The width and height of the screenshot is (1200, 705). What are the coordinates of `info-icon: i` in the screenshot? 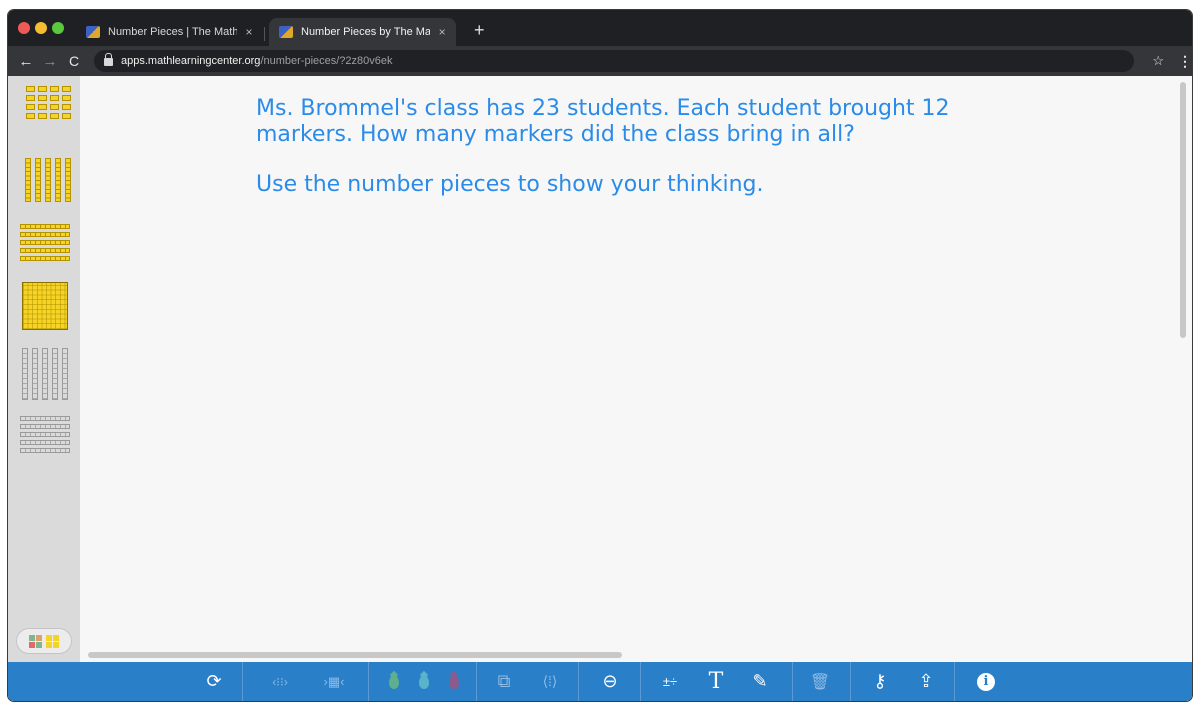 It's located at (986, 681).